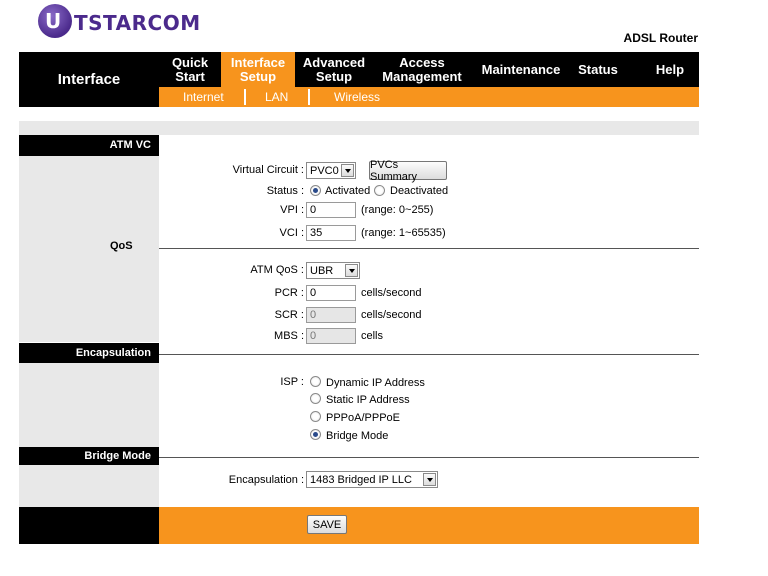 The image size is (768, 576). What do you see at coordinates (190, 62) in the screenshot?
I see `nav-line1: Quick` at bounding box center [190, 62].